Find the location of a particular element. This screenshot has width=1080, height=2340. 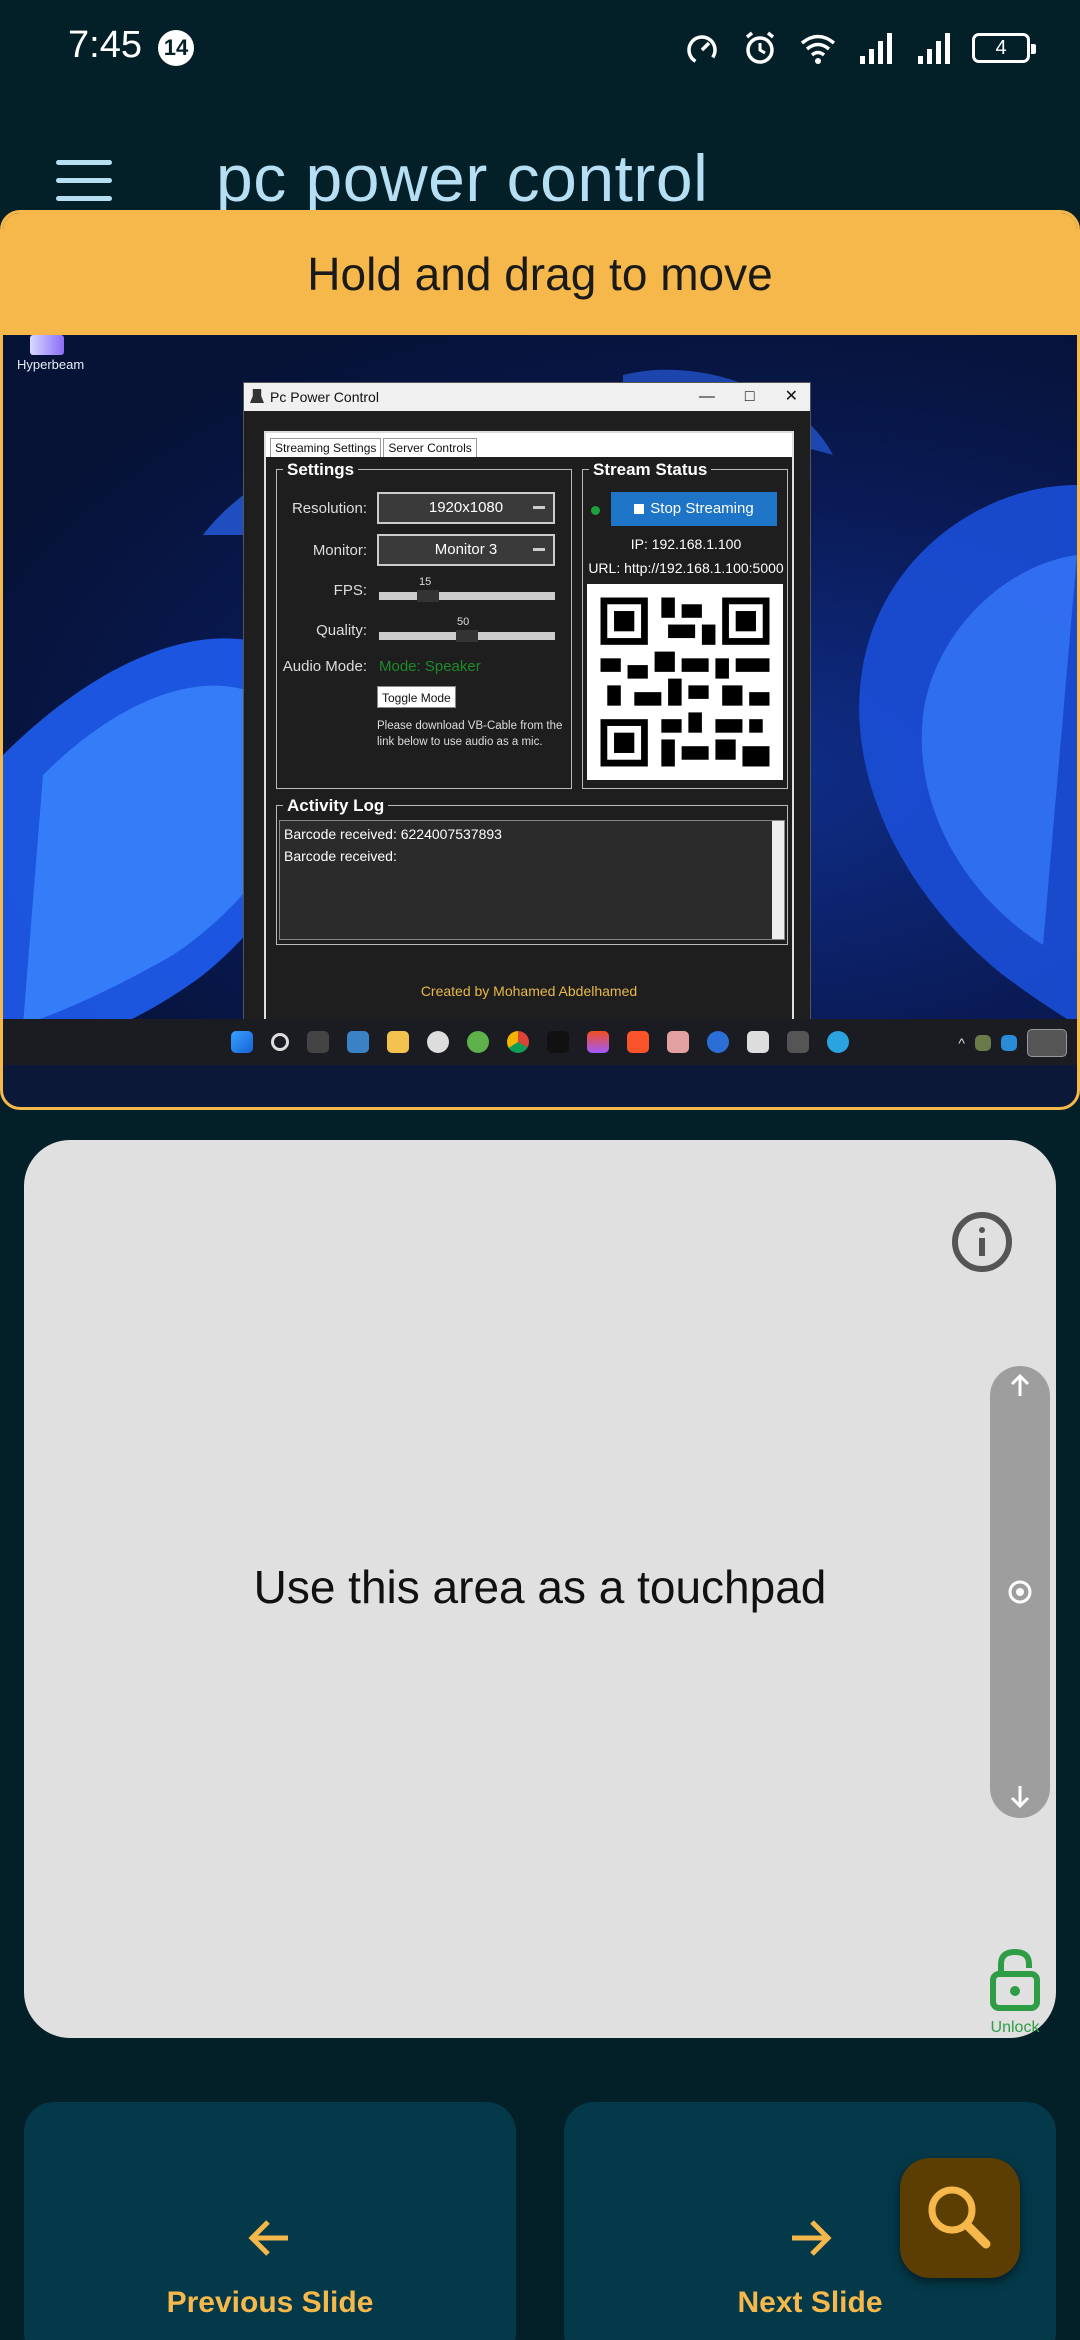

chevron-up-icon: ^ is located at coordinates (961, 1043).